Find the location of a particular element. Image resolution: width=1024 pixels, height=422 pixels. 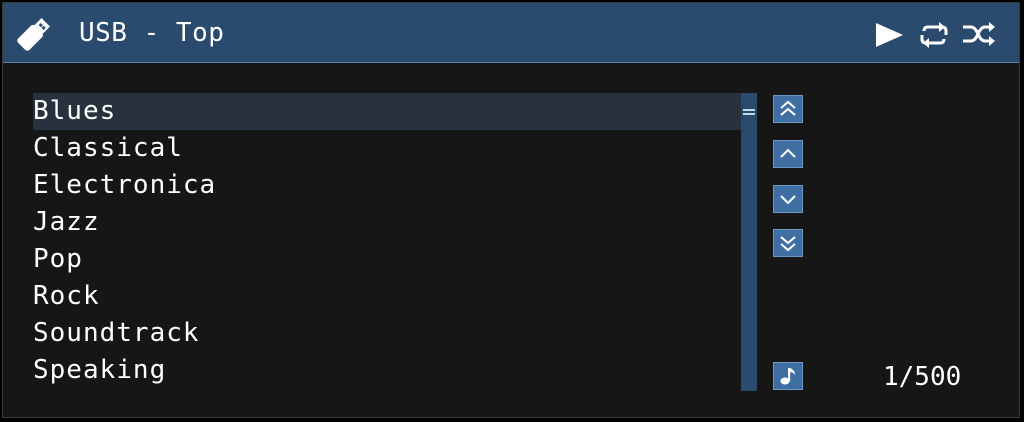

page-up-icon is located at coordinates (788, 108).